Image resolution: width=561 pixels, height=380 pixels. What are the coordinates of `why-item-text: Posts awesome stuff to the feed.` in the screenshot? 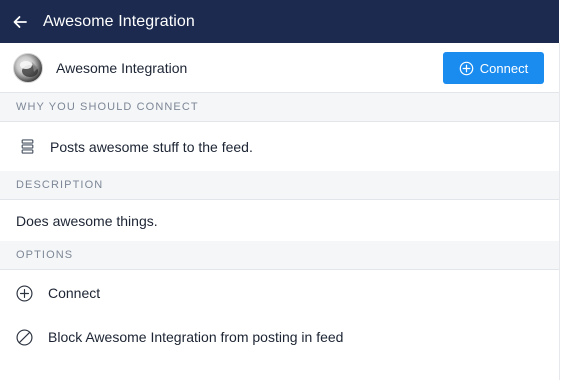 It's located at (151, 146).